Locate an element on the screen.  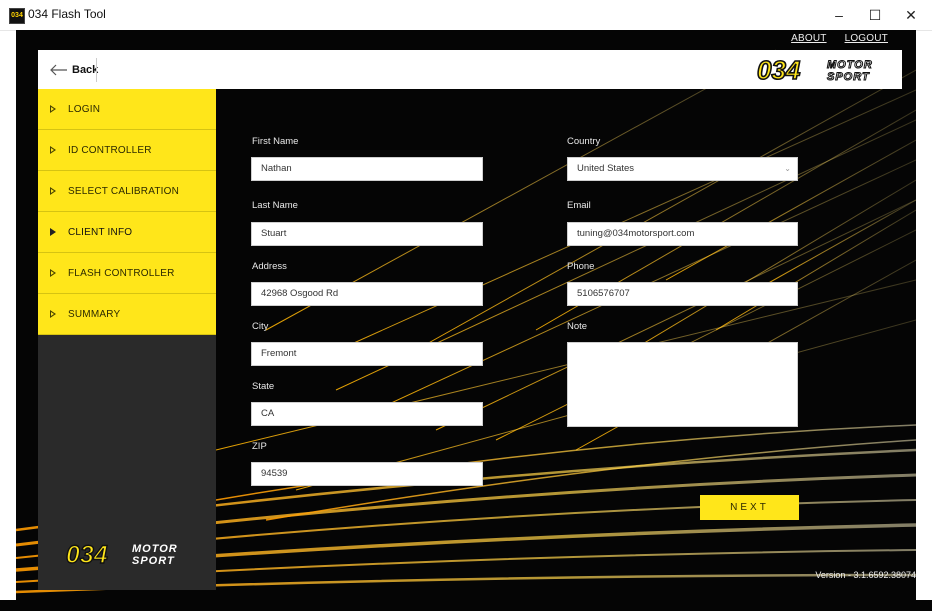
sidebar-item-label: CLIENT INFO is located at coordinates (100, 232).